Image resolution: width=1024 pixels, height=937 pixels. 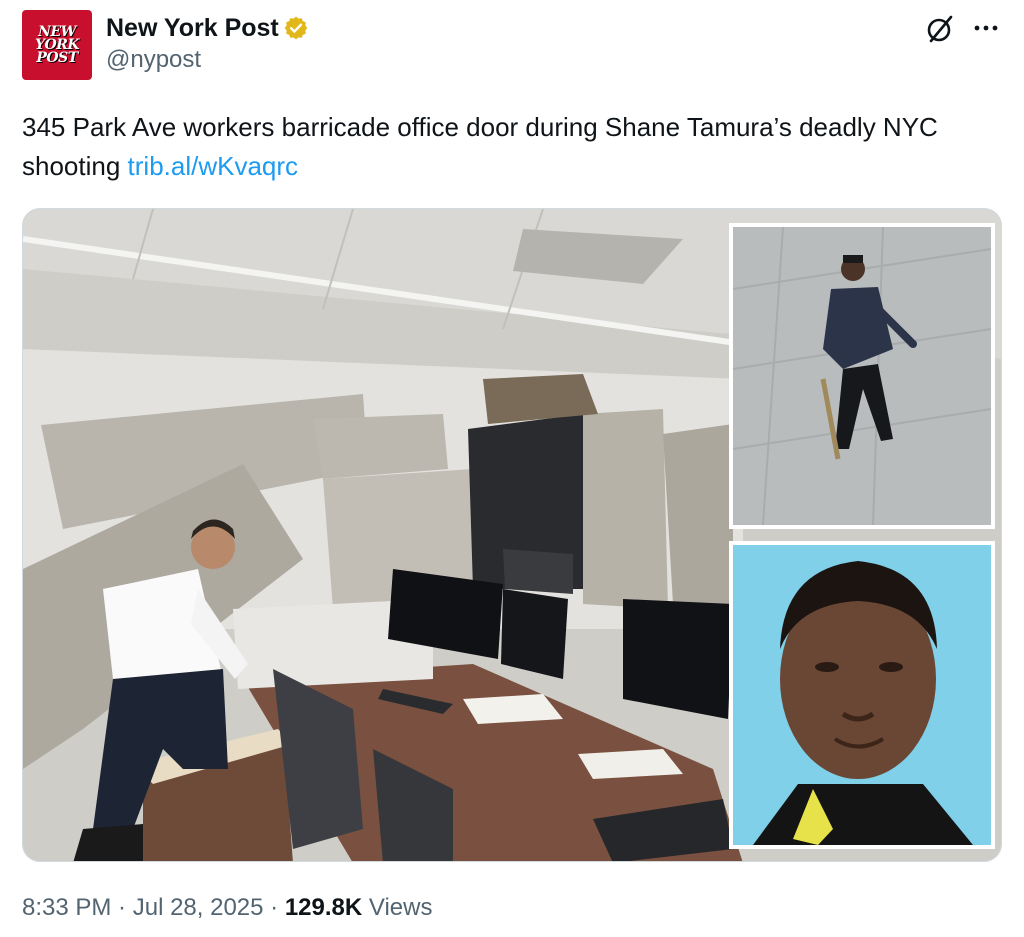 I want to click on tweet-meta: 8:33 PM · Jul 28, 2025 · 129.8K Views, so click(x=227, y=908).